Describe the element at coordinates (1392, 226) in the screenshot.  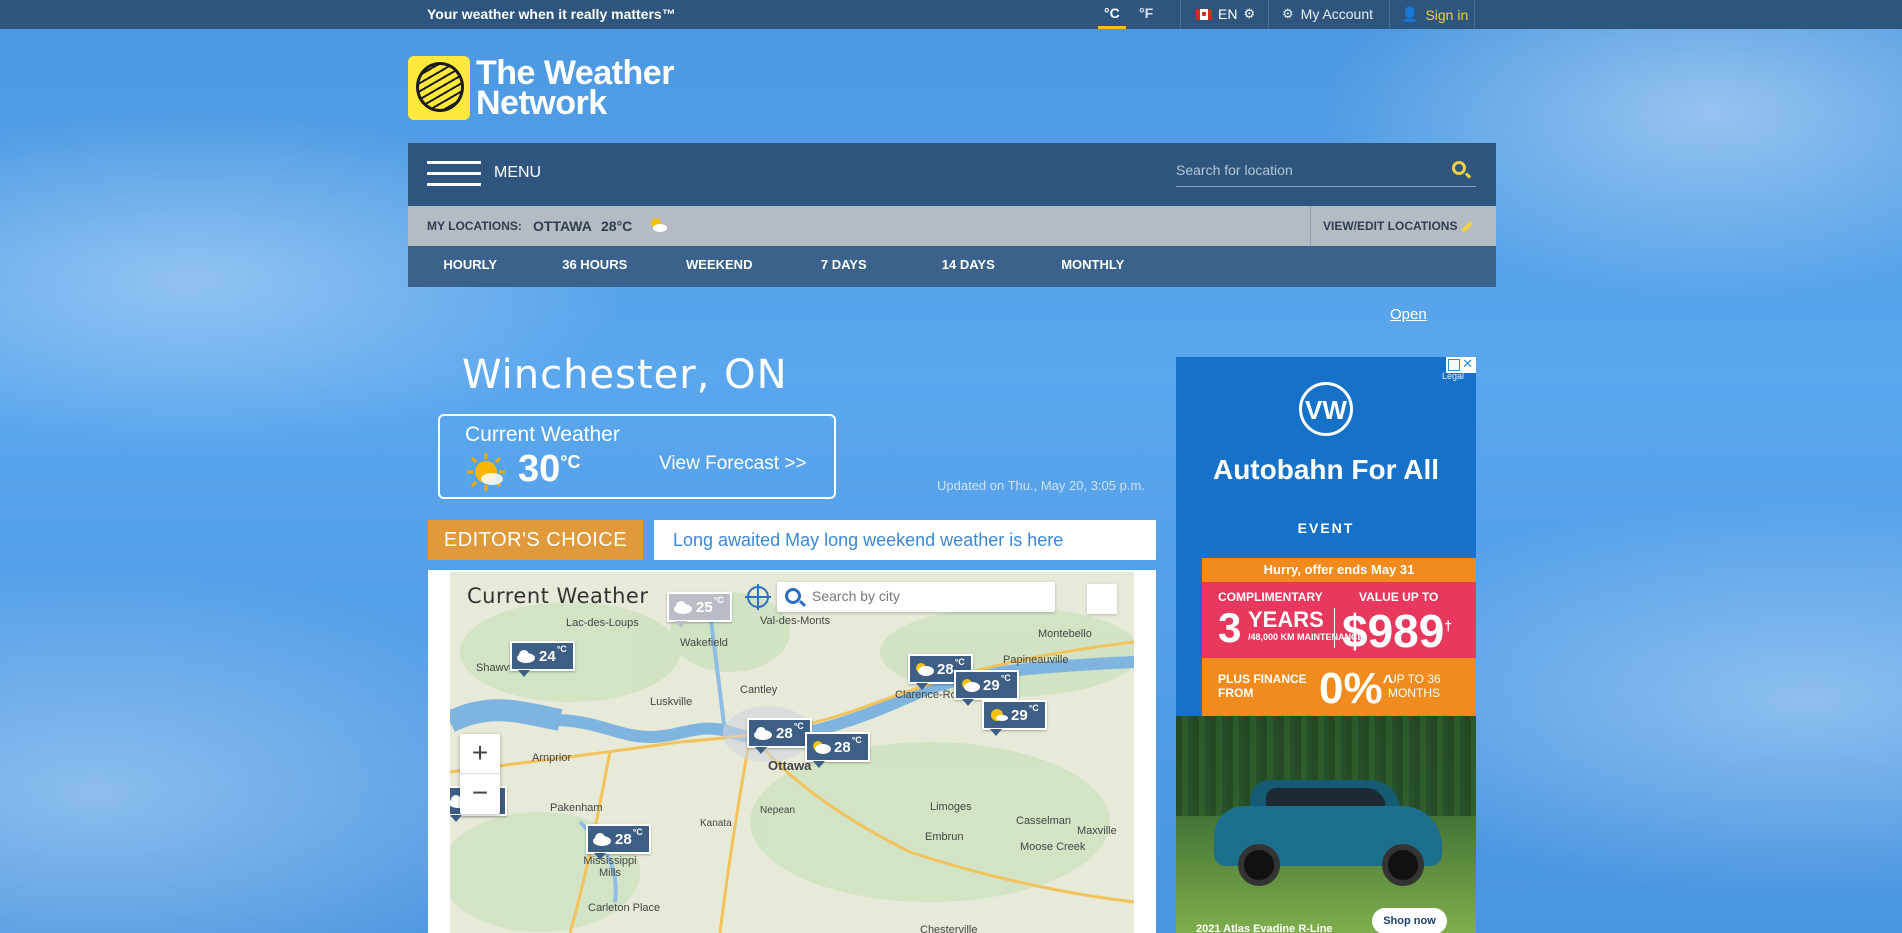
I see `view-edit-locations-link: VIEW/EDIT LOCATIONS` at that location.